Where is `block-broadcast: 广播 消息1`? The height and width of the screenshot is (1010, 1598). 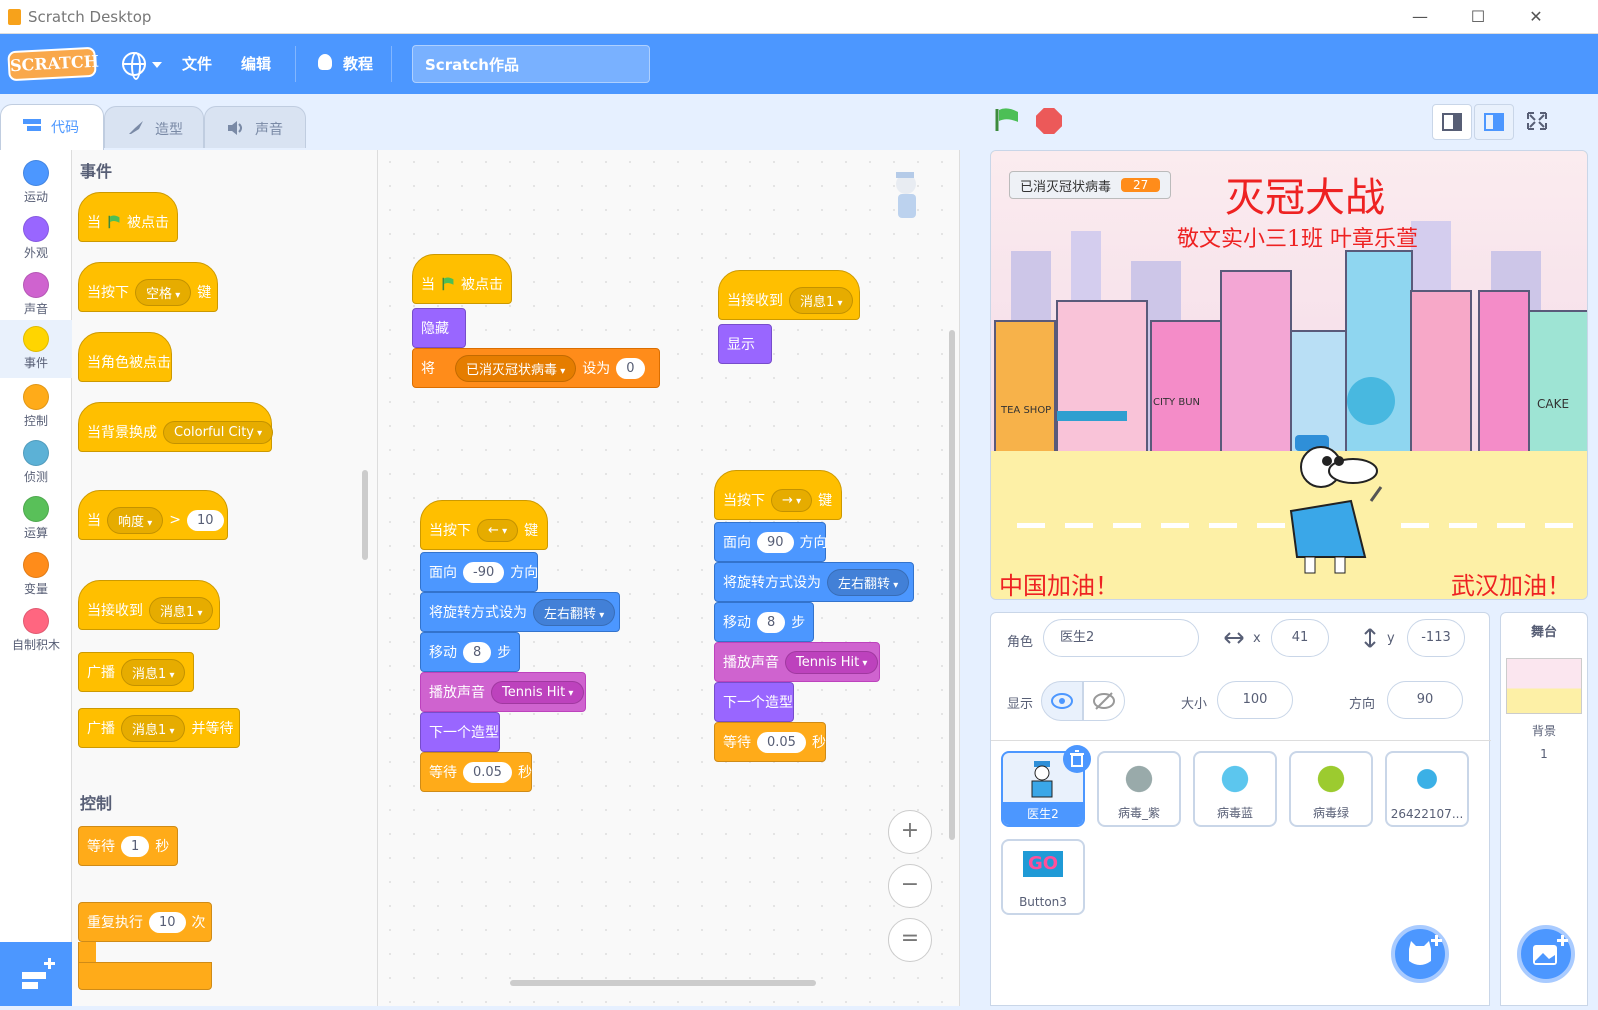
block-broadcast: 广播 消息1 is located at coordinates (136, 672).